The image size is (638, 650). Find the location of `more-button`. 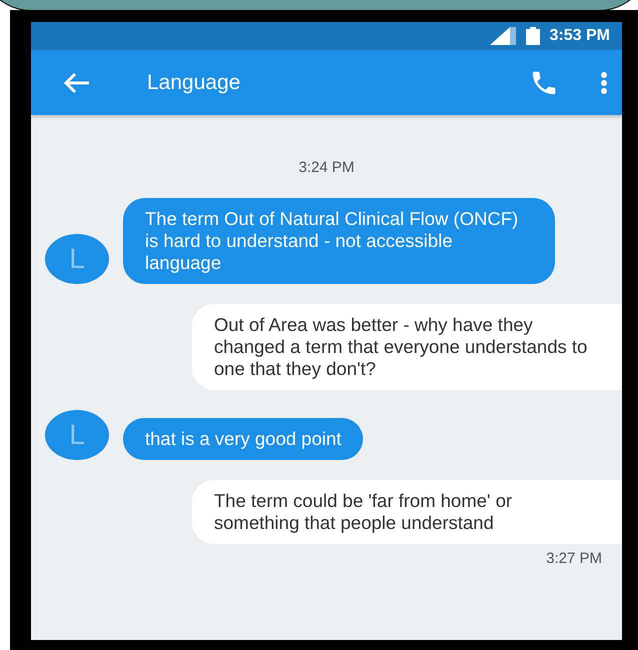

more-button is located at coordinates (604, 83).